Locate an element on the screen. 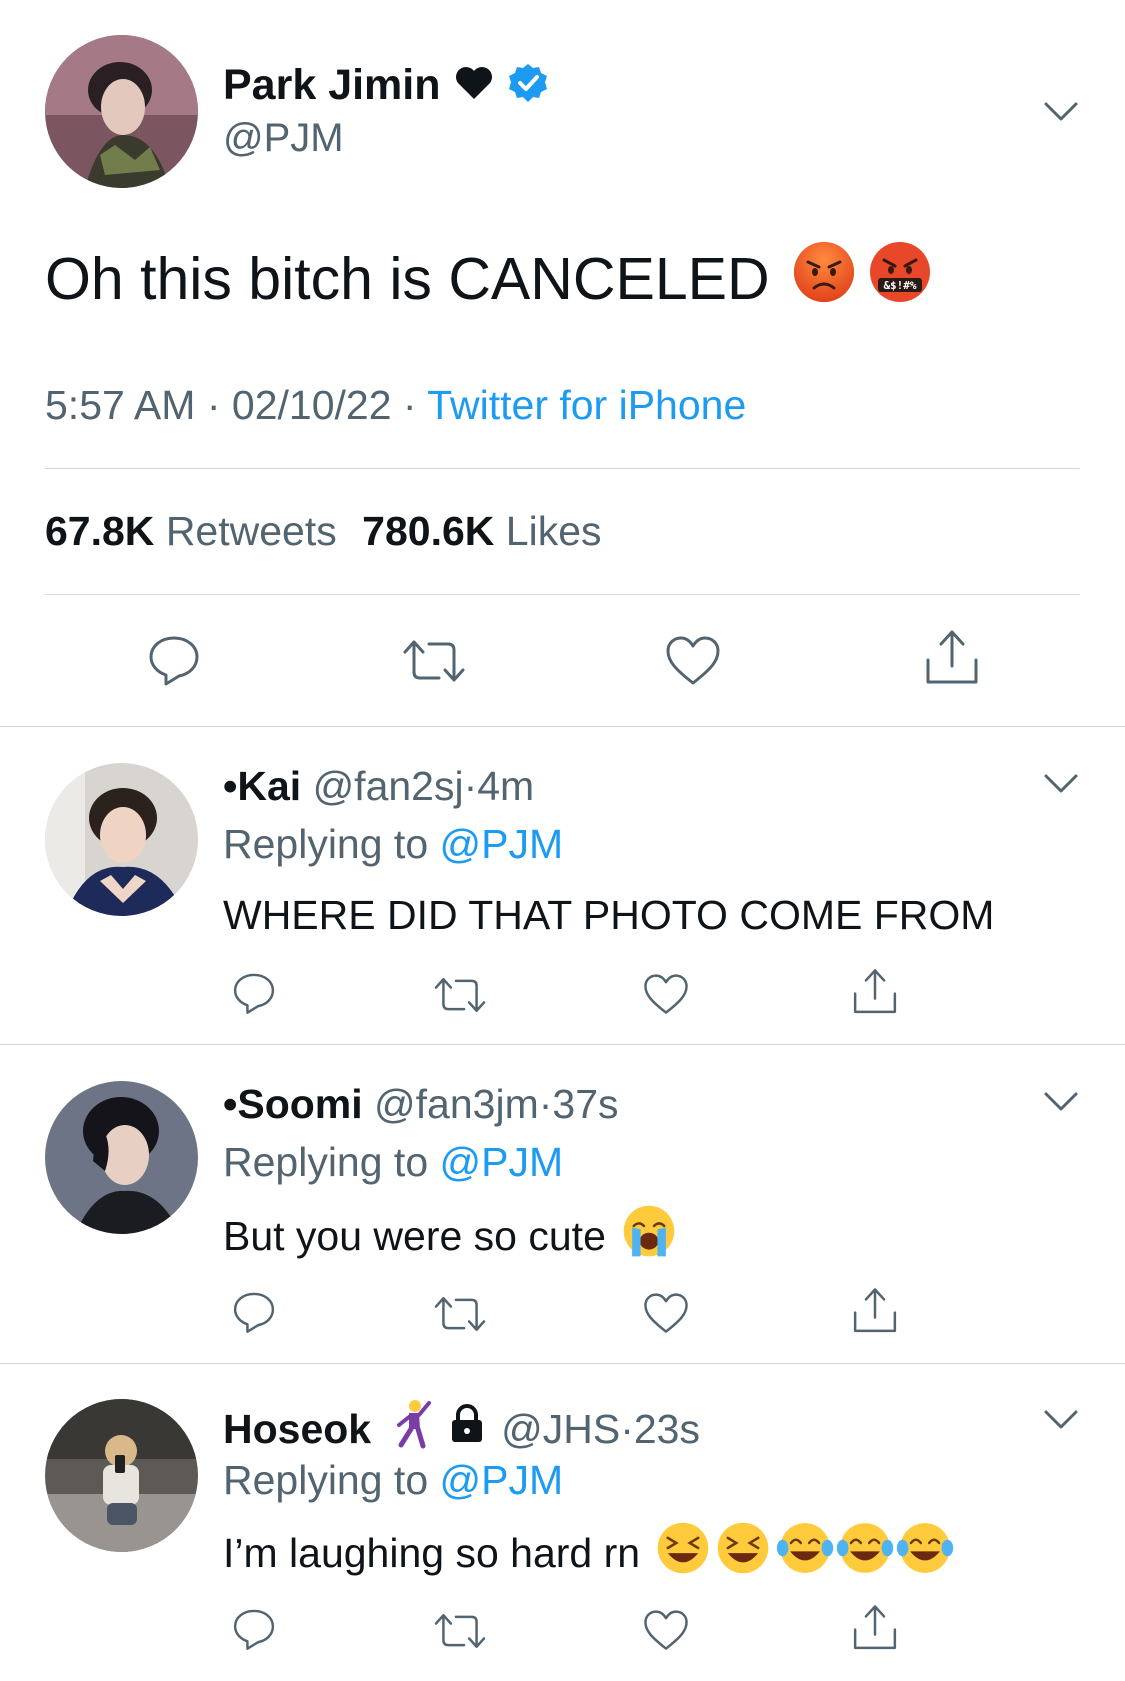 The width and height of the screenshot is (1125, 1681). tweet-text: Oh this bitch is CANCELED &$!#% is located at coordinates (488, 279).